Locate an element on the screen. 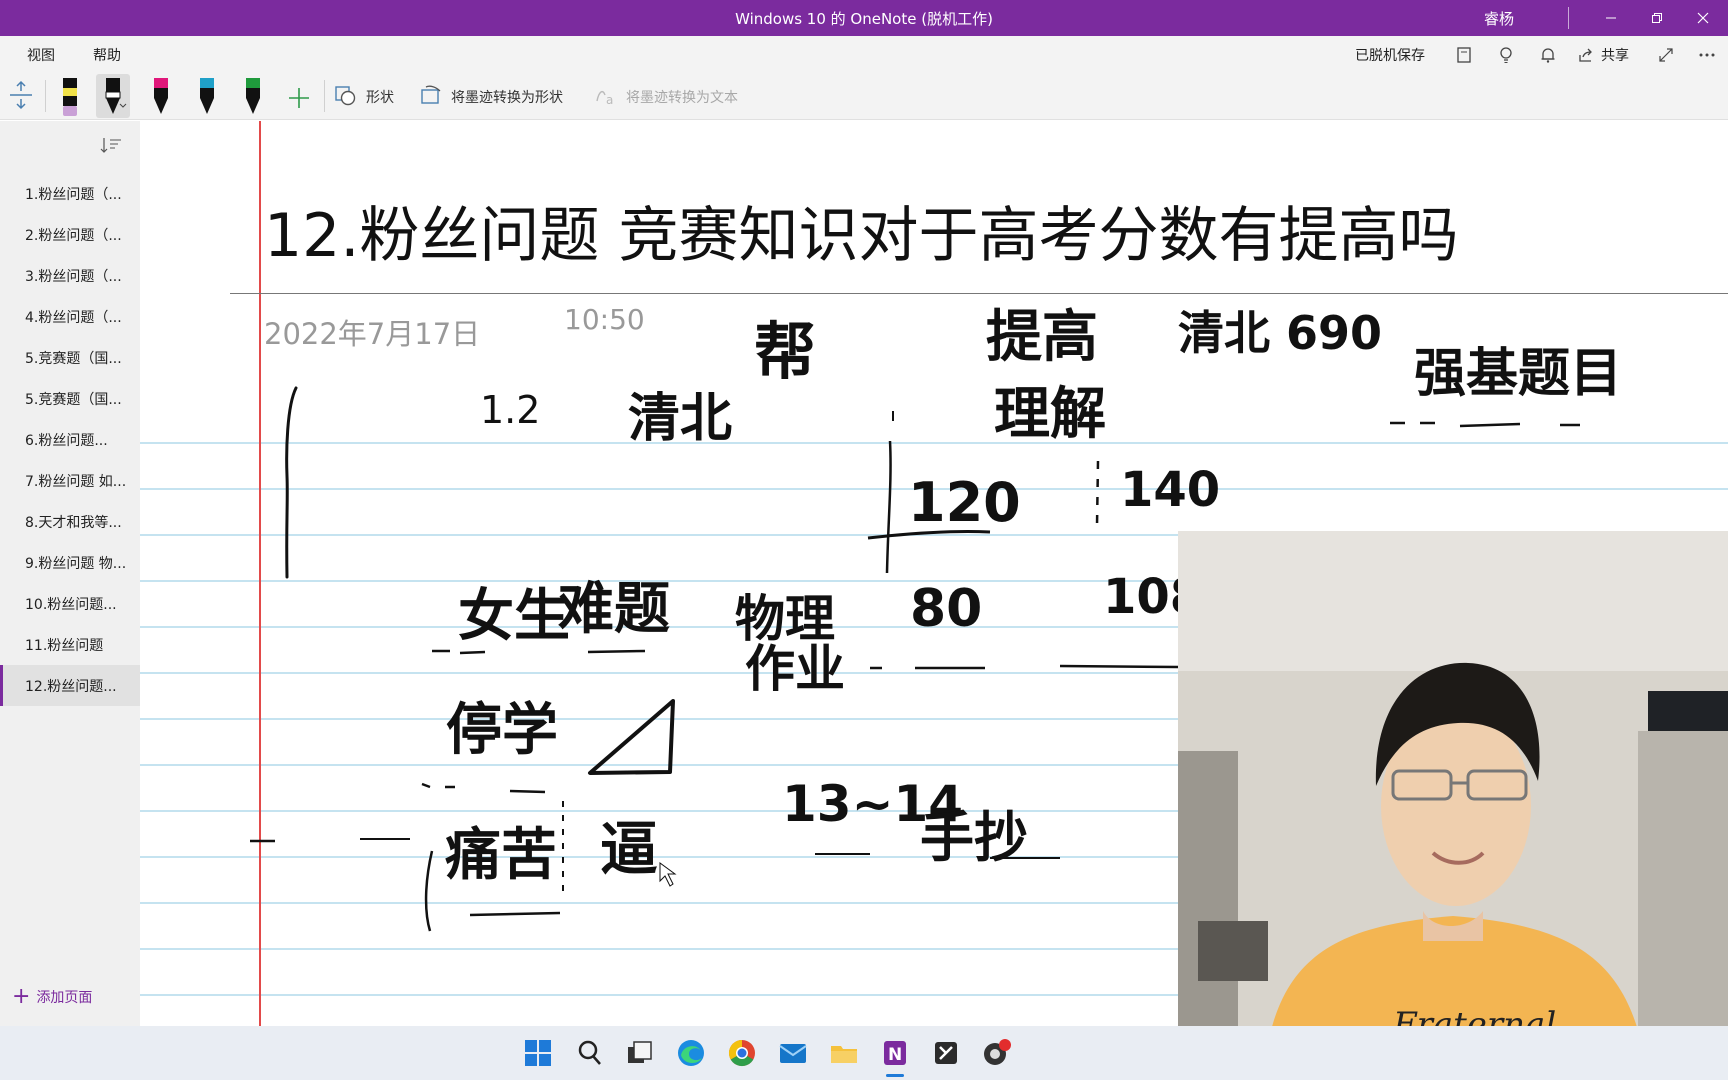 This screenshot has height=1080, width=1728. share-icon is located at coordinates (1585, 55).